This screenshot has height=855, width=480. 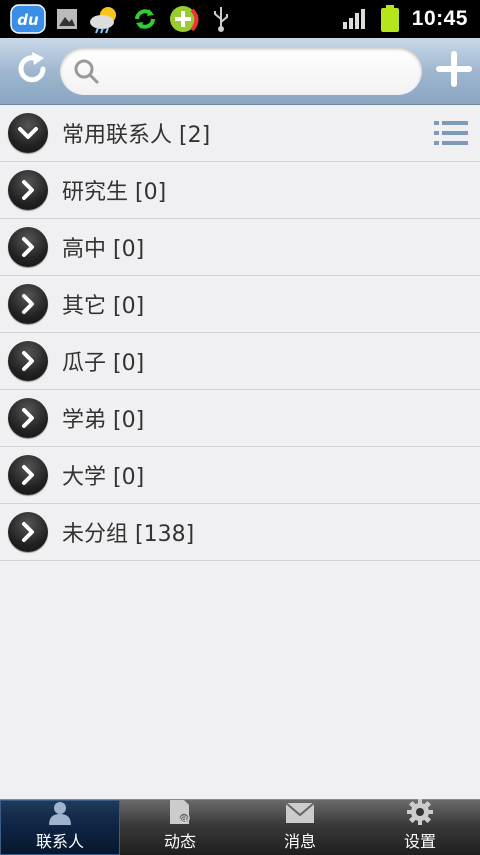 I want to click on group-label: 其它 [0], so click(x=103, y=306).